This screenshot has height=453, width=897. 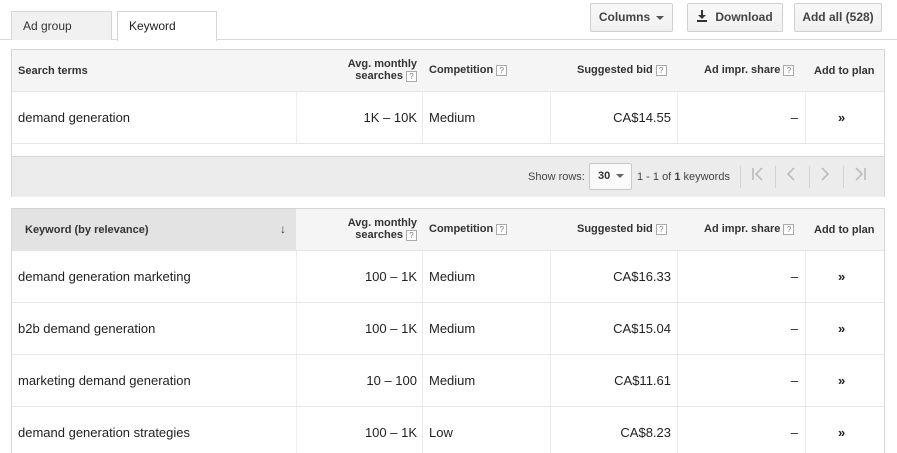 I want to click on show-rows-label: Show rows:, so click(x=556, y=177).